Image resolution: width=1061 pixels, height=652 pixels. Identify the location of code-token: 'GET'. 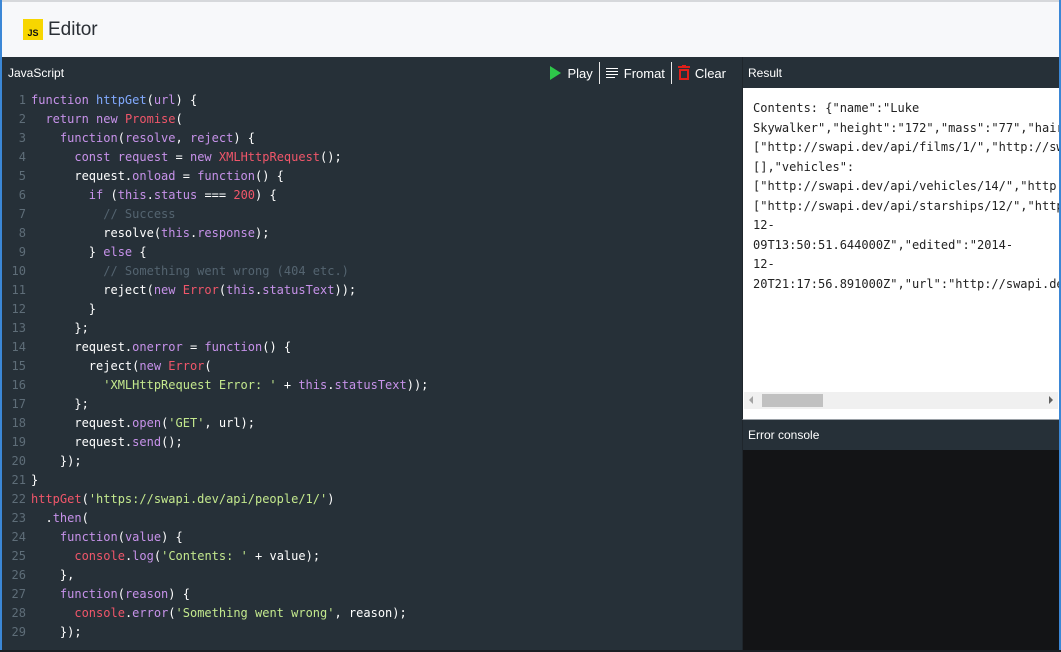
(186, 423).